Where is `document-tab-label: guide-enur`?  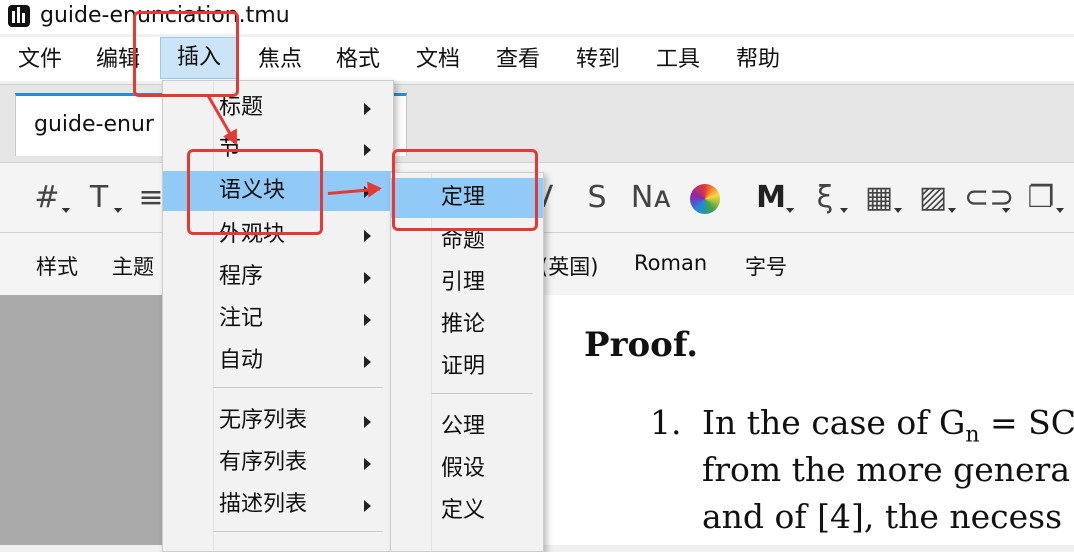 document-tab-label: guide-enur is located at coordinates (94, 124).